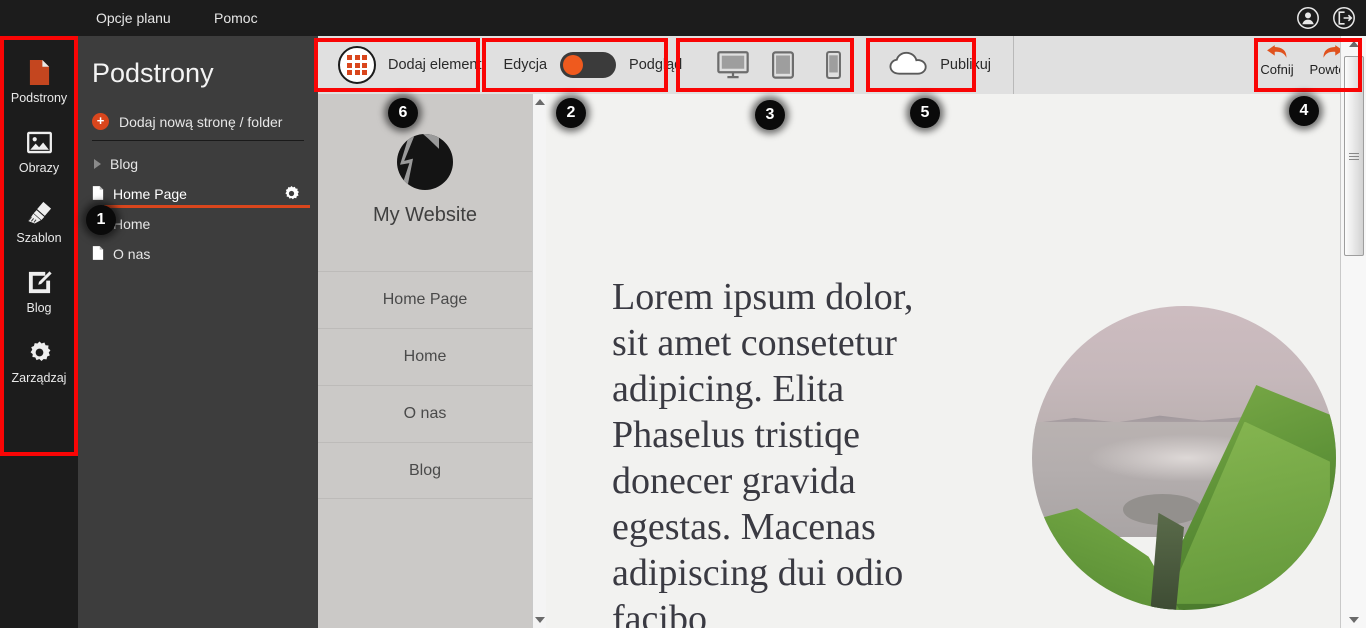 This screenshot has height=628, width=1366. What do you see at coordinates (539, 361) in the screenshot?
I see `canvas-inner-scrollbar` at bounding box center [539, 361].